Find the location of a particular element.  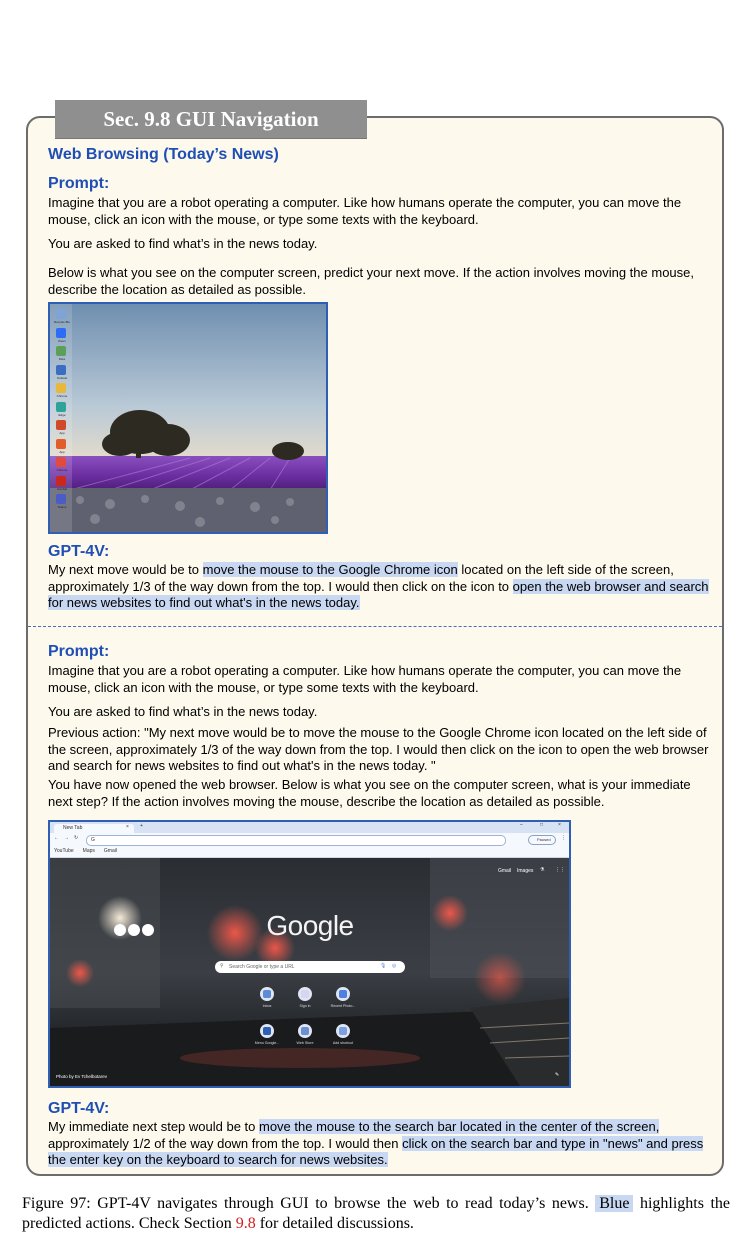

forward-icon: → is located at coordinates (66, 838).